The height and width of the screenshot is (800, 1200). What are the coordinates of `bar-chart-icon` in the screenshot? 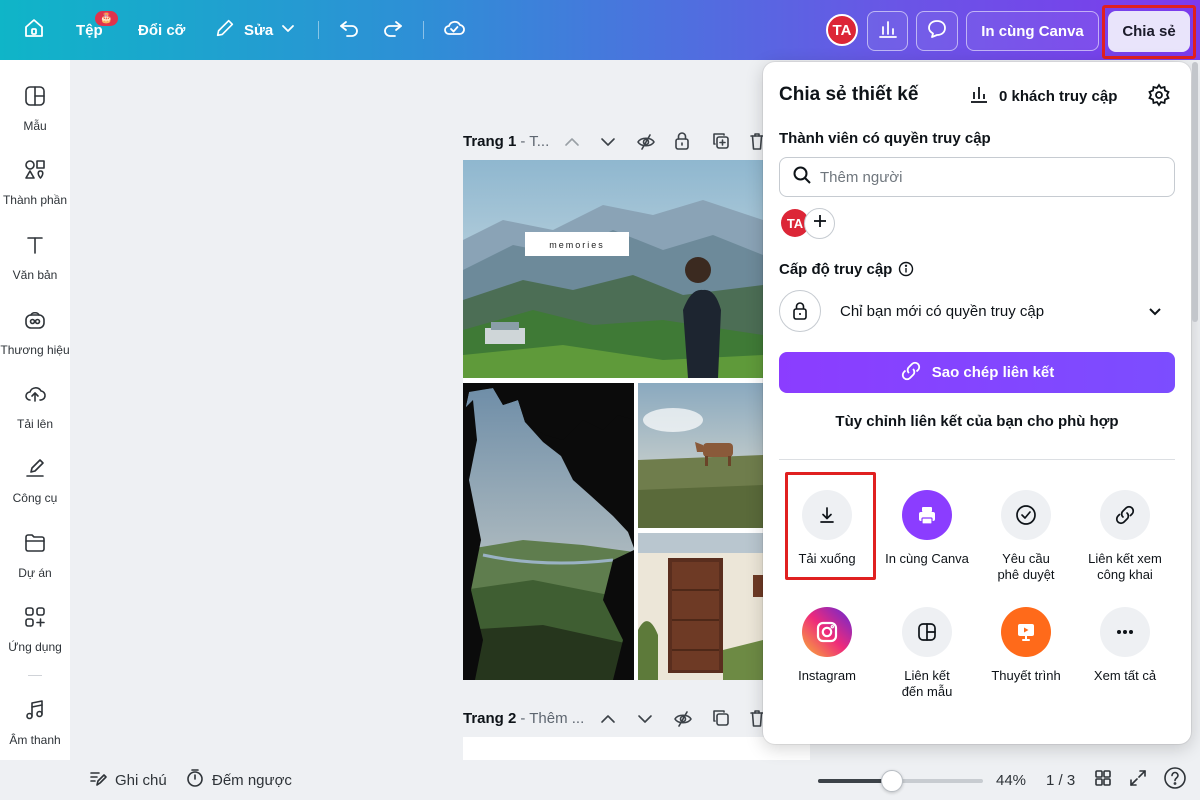 It's located at (888, 31).